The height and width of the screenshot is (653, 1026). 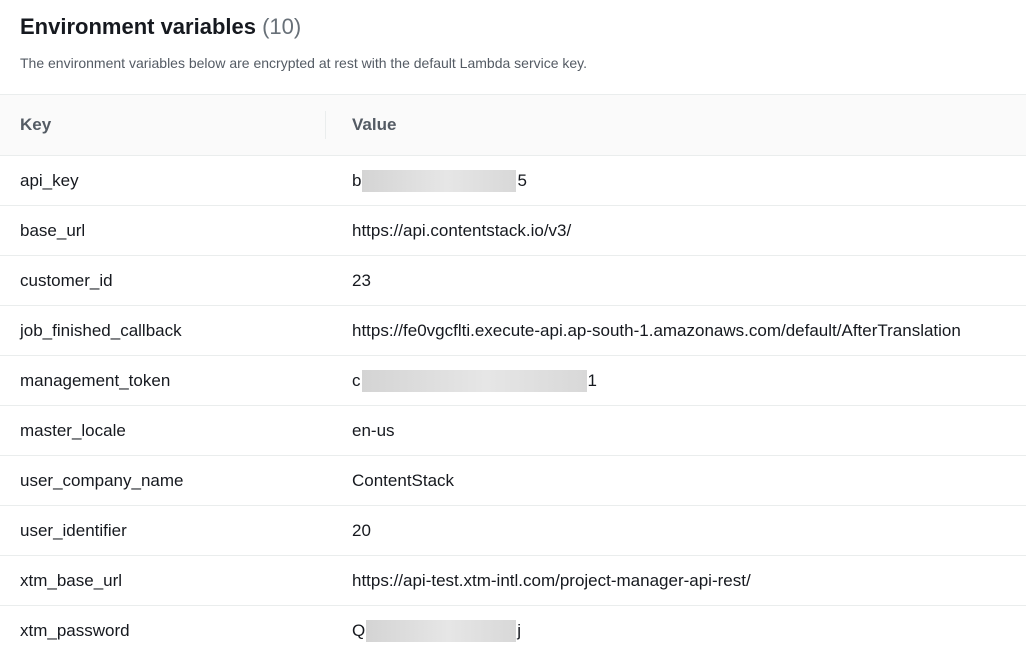 I want to click on table-row: management_token c1, so click(x=513, y=381).